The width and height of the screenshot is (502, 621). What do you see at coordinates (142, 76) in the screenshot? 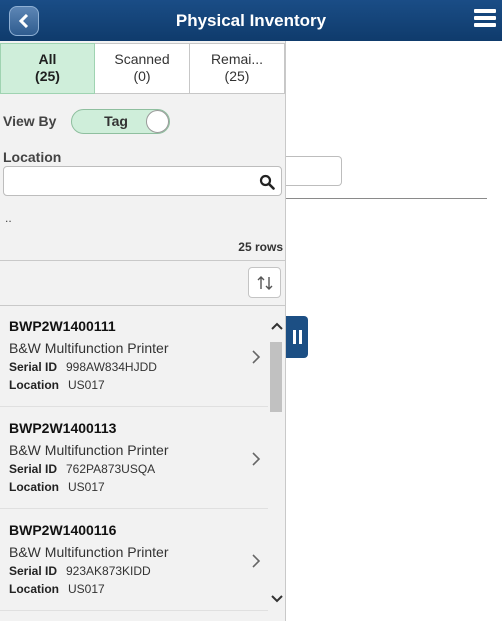
I see `tab-scanned-count: (0)` at bounding box center [142, 76].